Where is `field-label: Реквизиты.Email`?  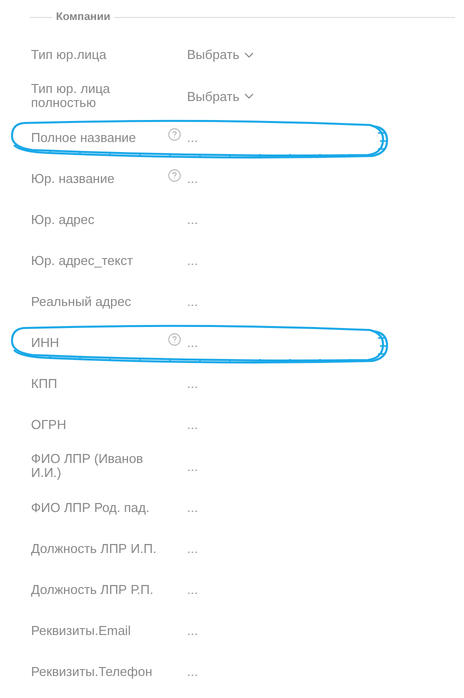 field-label: Реквизиты.Email is located at coordinates (81, 631).